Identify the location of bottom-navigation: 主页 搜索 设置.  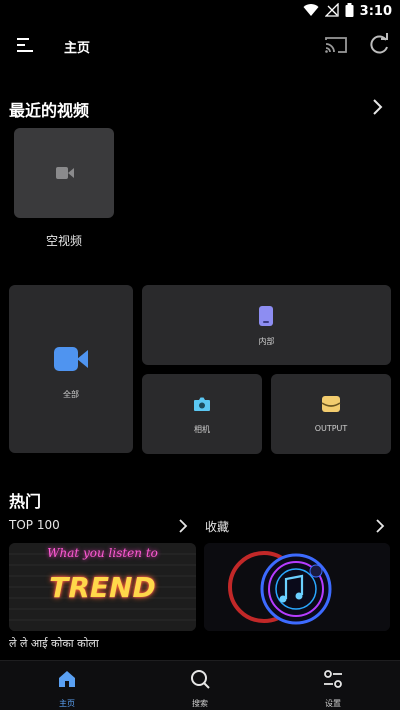
(200, 685).